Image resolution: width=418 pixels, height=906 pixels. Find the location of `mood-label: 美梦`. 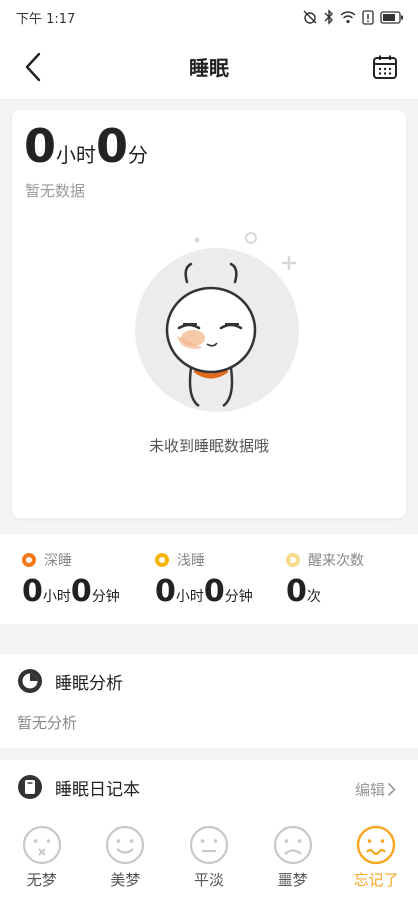

mood-label: 美梦 is located at coordinates (125, 880).